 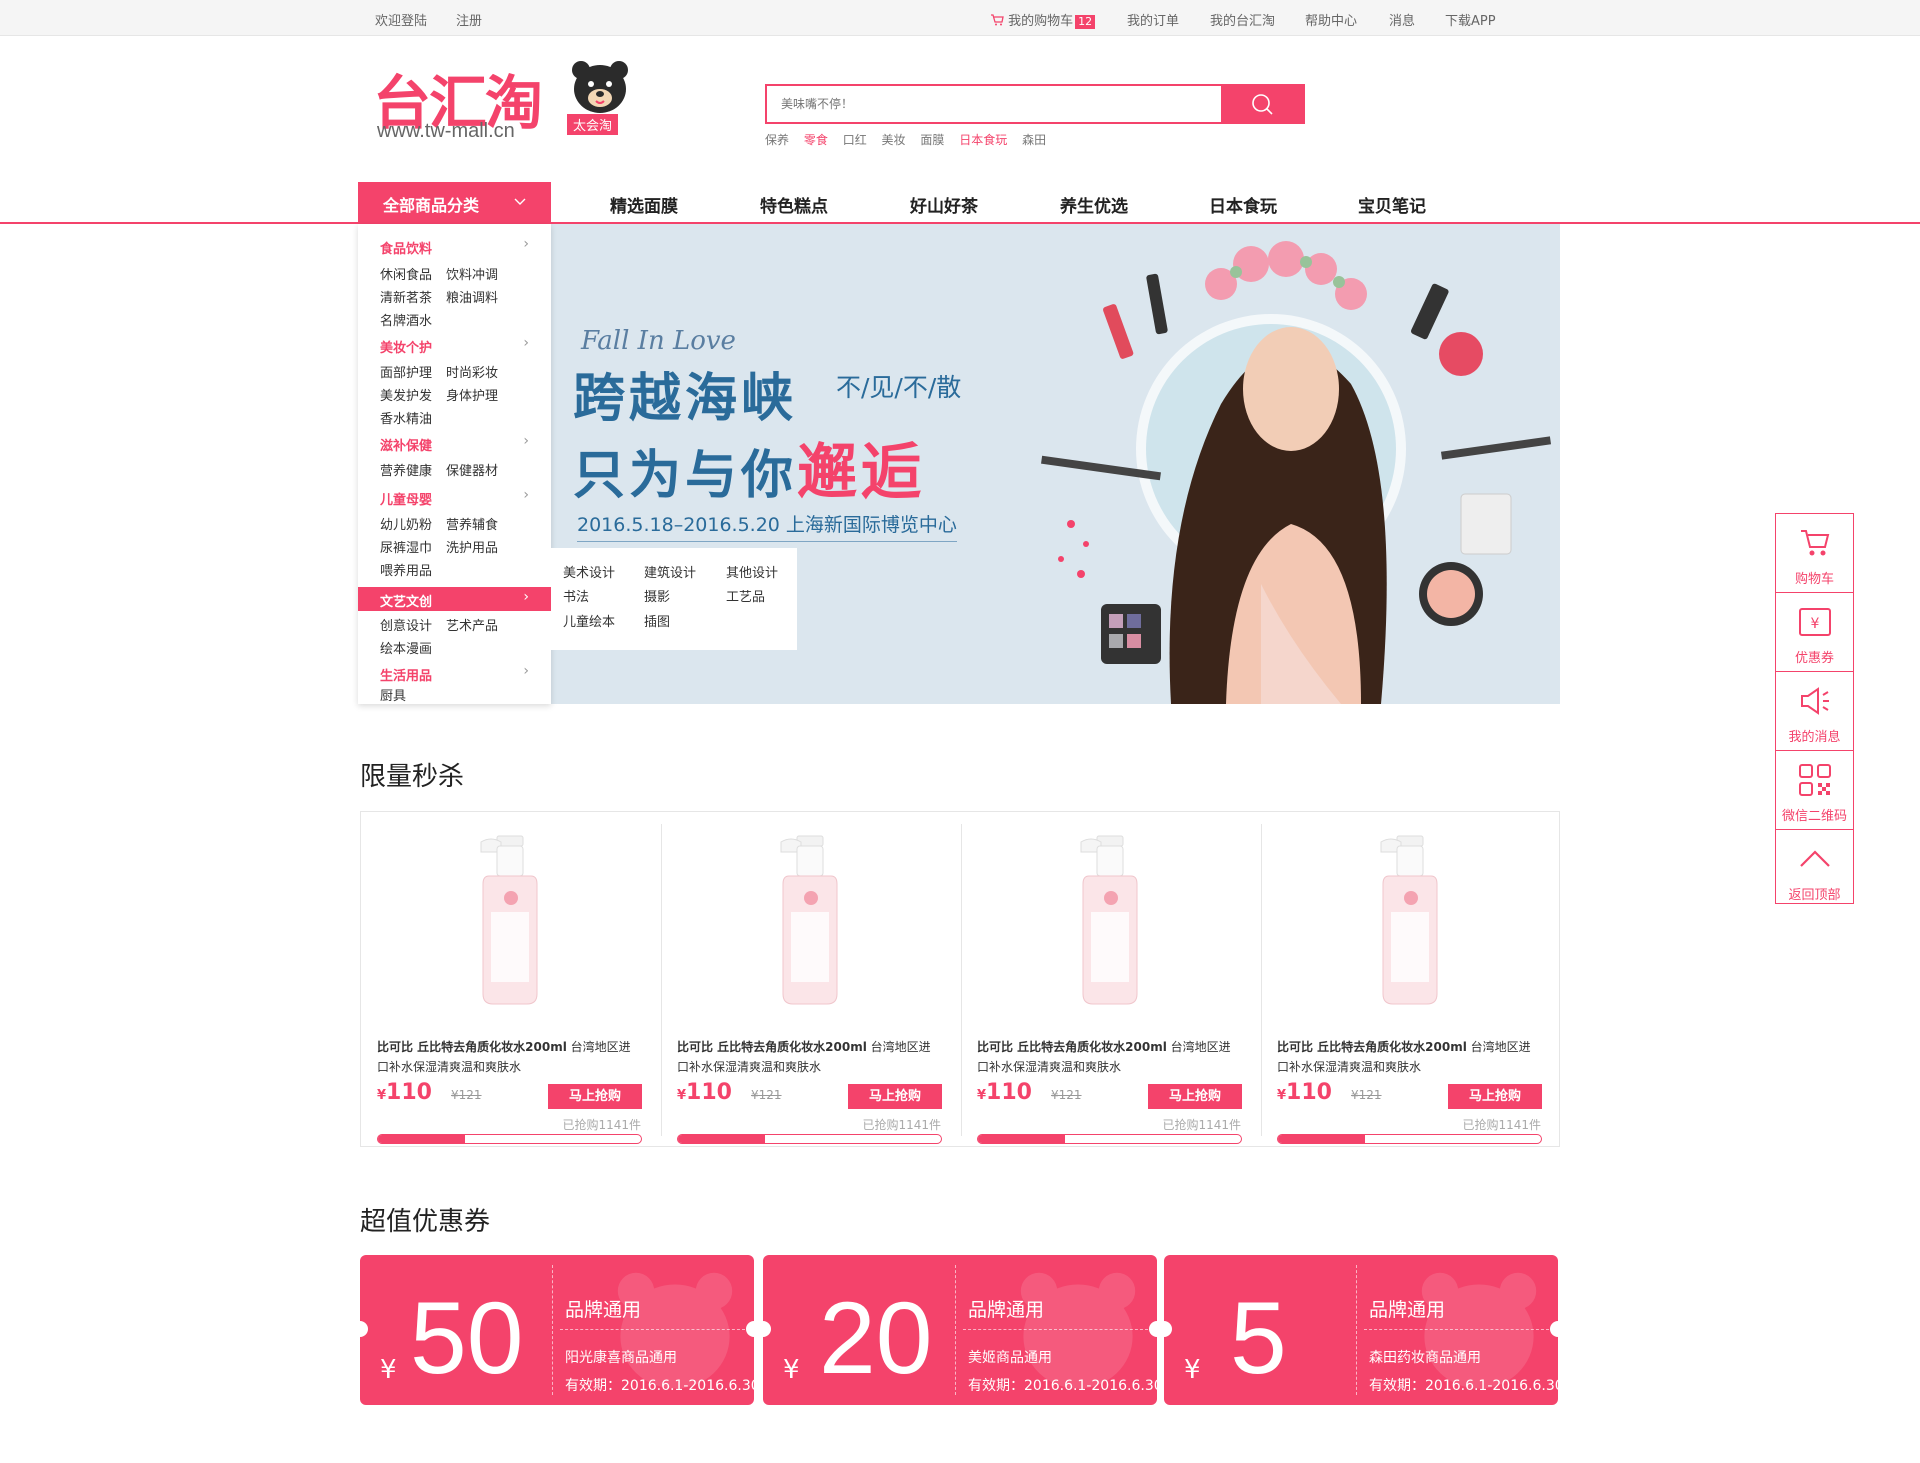 What do you see at coordinates (393, 694) in the screenshot?
I see `subcategory: 厨具` at bounding box center [393, 694].